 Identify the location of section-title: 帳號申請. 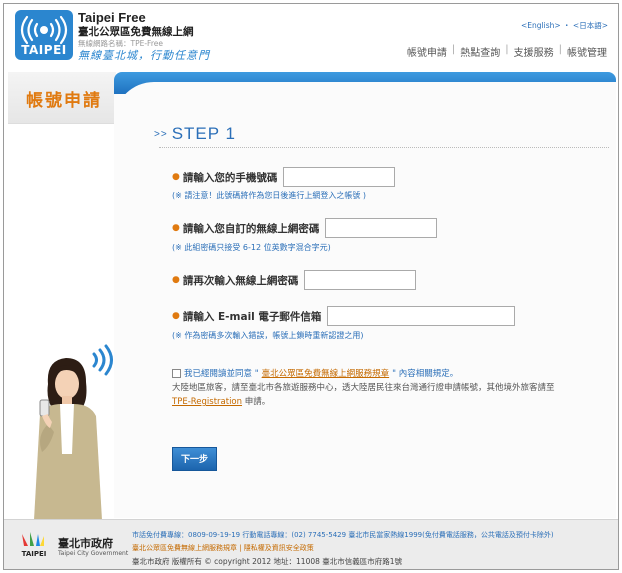
(64, 101).